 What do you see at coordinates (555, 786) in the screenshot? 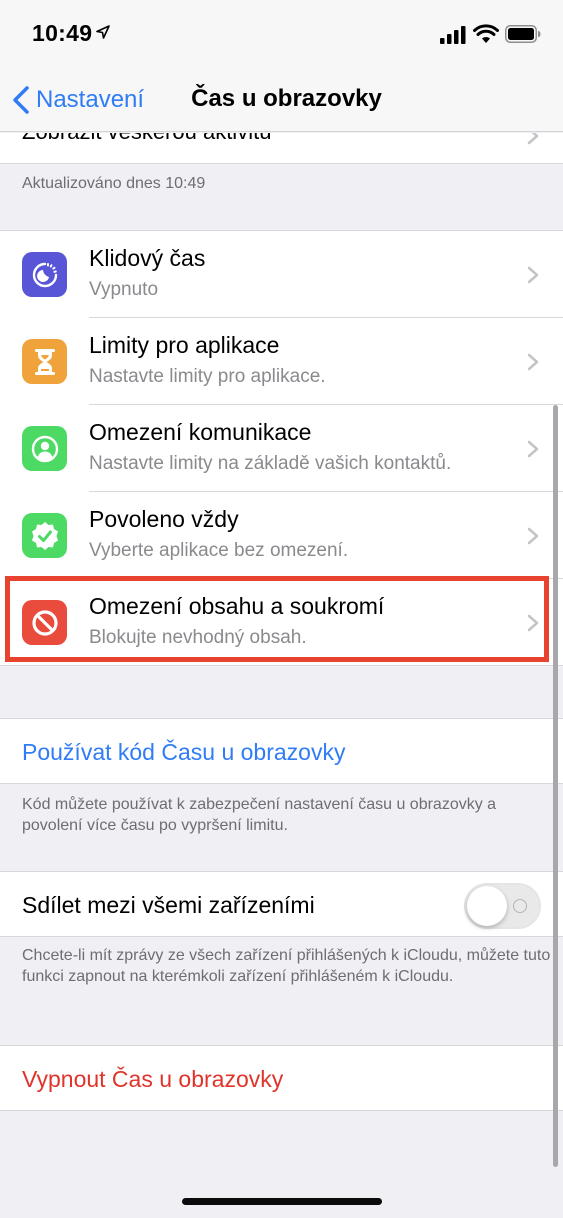
I see `scroll-indicator` at bounding box center [555, 786].